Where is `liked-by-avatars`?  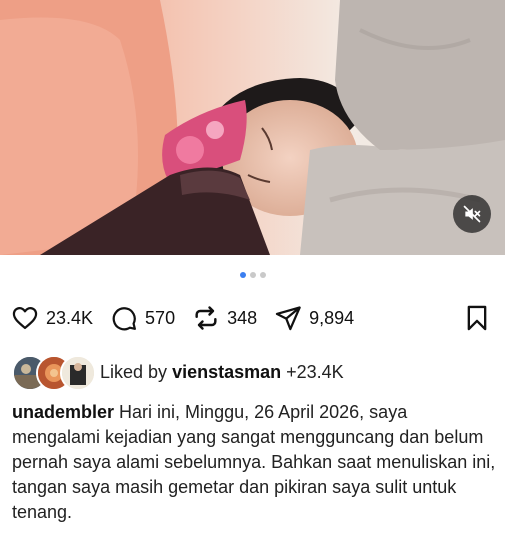
liked-by-avatars is located at coordinates (54, 373).